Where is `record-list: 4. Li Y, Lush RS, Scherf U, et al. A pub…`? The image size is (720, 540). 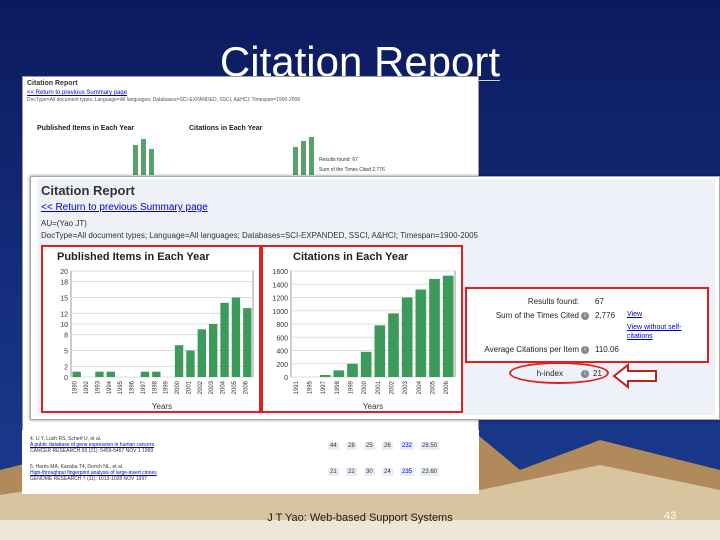 record-list: 4. Li Y, Lush RS, Scherf U, et al. A pub… is located at coordinates (250, 462).